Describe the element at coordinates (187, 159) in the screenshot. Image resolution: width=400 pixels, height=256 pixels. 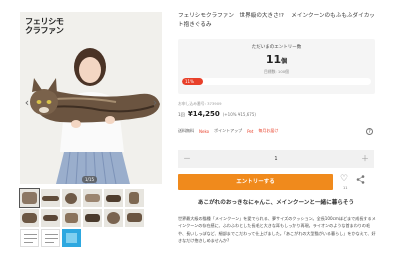
I see `quantity-decrease-button: －` at that location.